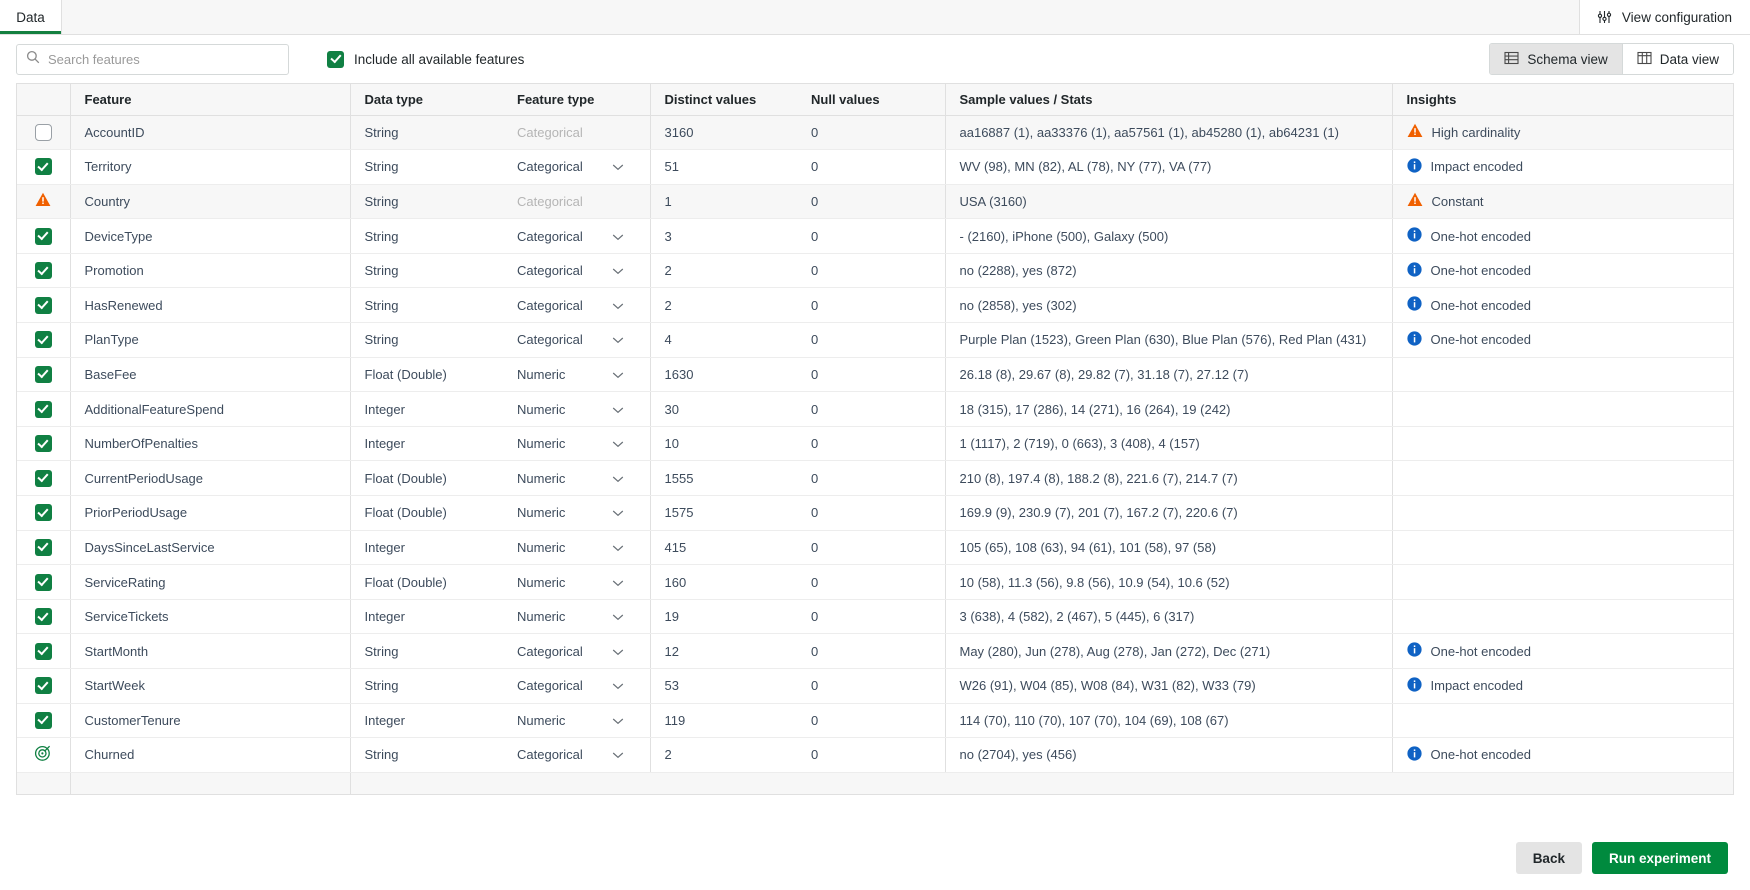  What do you see at coordinates (335, 59) in the screenshot?
I see `include-all-features-checkbox` at bounding box center [335, 59].